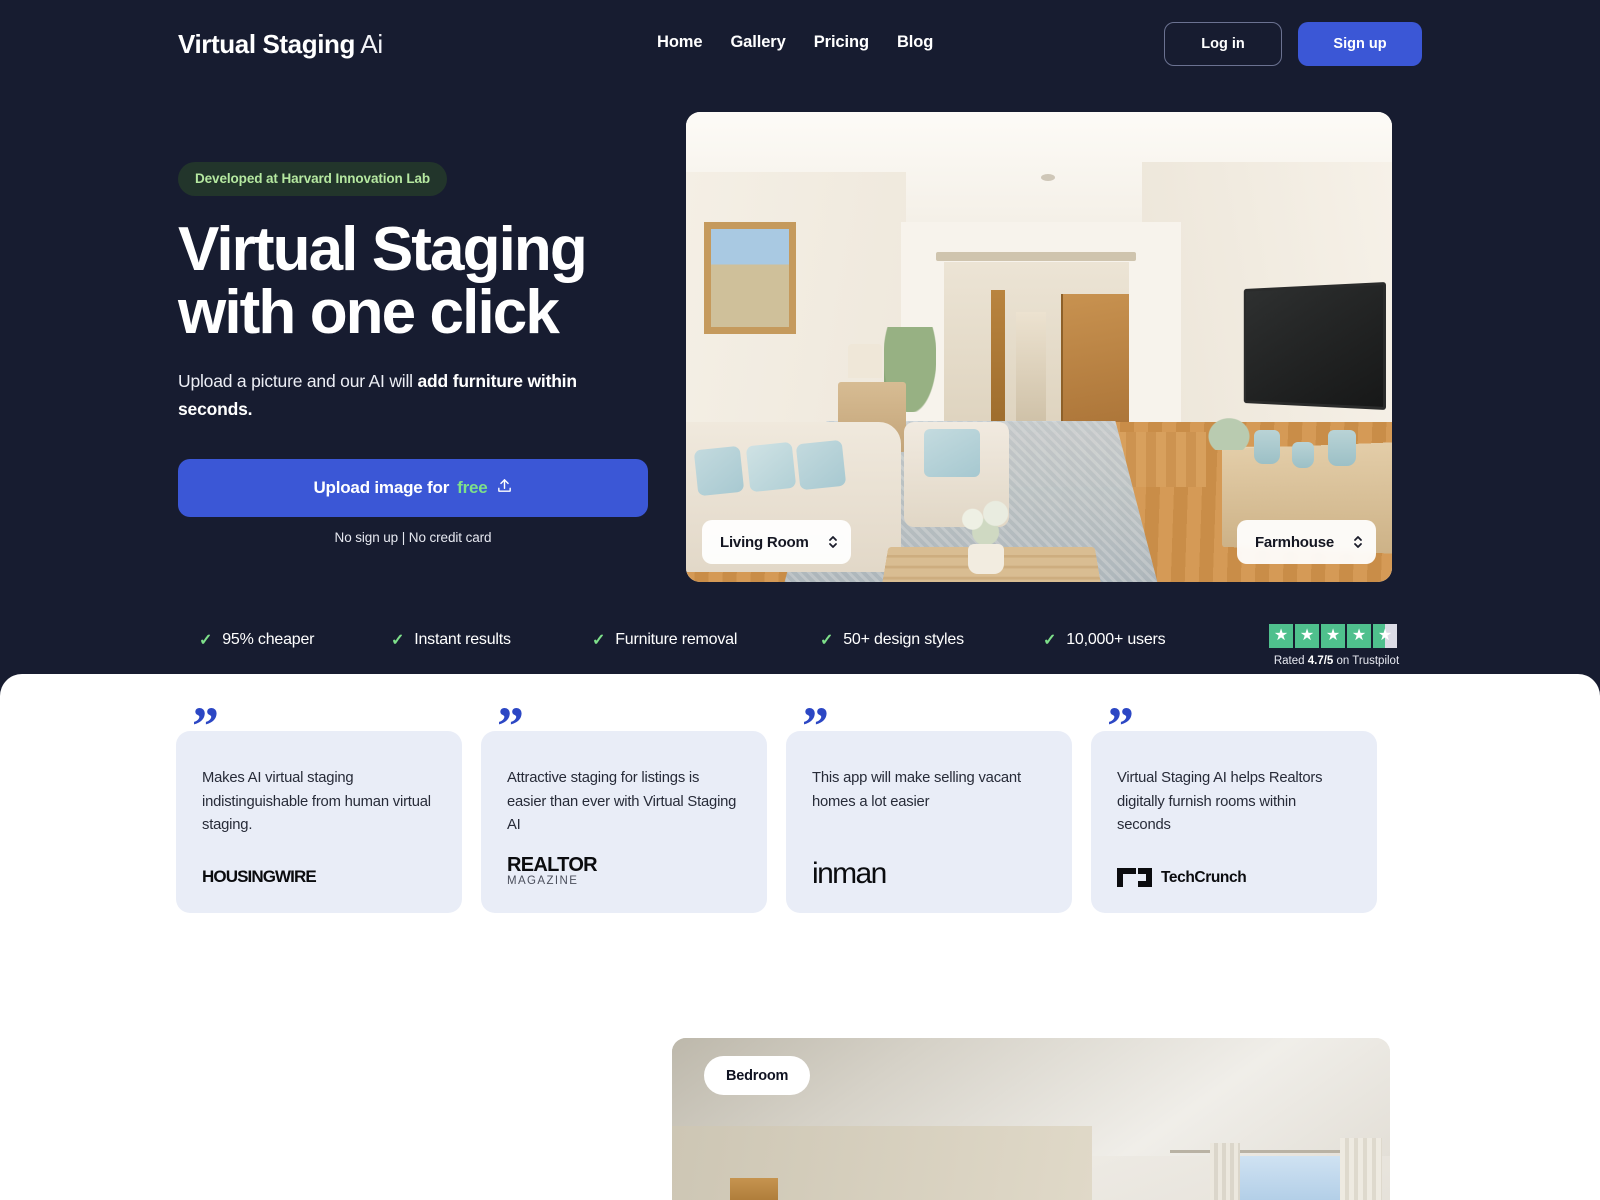 The height and width of the screenshot is (1200, 1600). I want to click on press-logo-text: HOUSINGWIRE, so click(259, 876).